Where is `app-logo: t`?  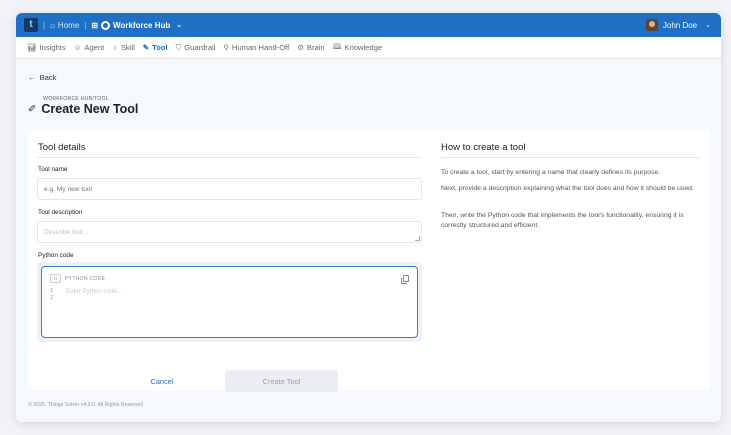
app-logo: t is located at coordinates (31, 25).